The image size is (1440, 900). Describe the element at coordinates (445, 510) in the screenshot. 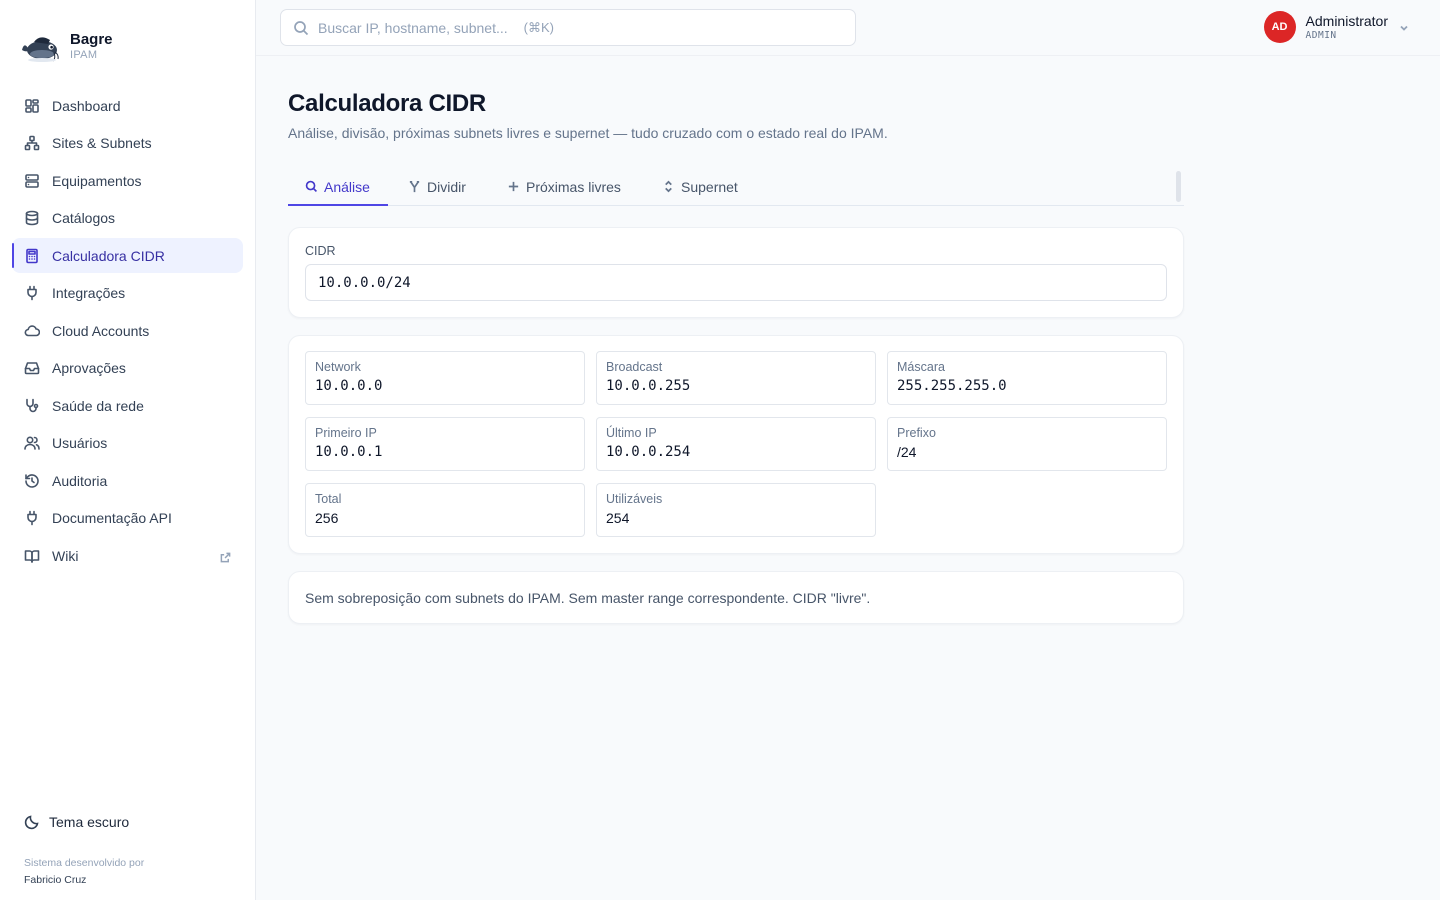

I see `result-total: Total 256` at that location.